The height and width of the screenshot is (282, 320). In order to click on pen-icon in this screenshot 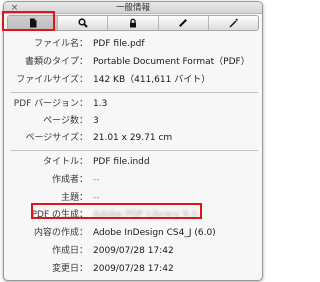, I will do `click(233, 23)`.